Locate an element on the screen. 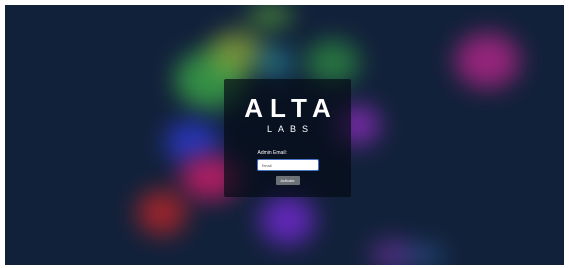 The width and height of the screenshot is (569, 268). login-card: ALTA LABS Admin Email: Activate is located at coordinates (287, 138).